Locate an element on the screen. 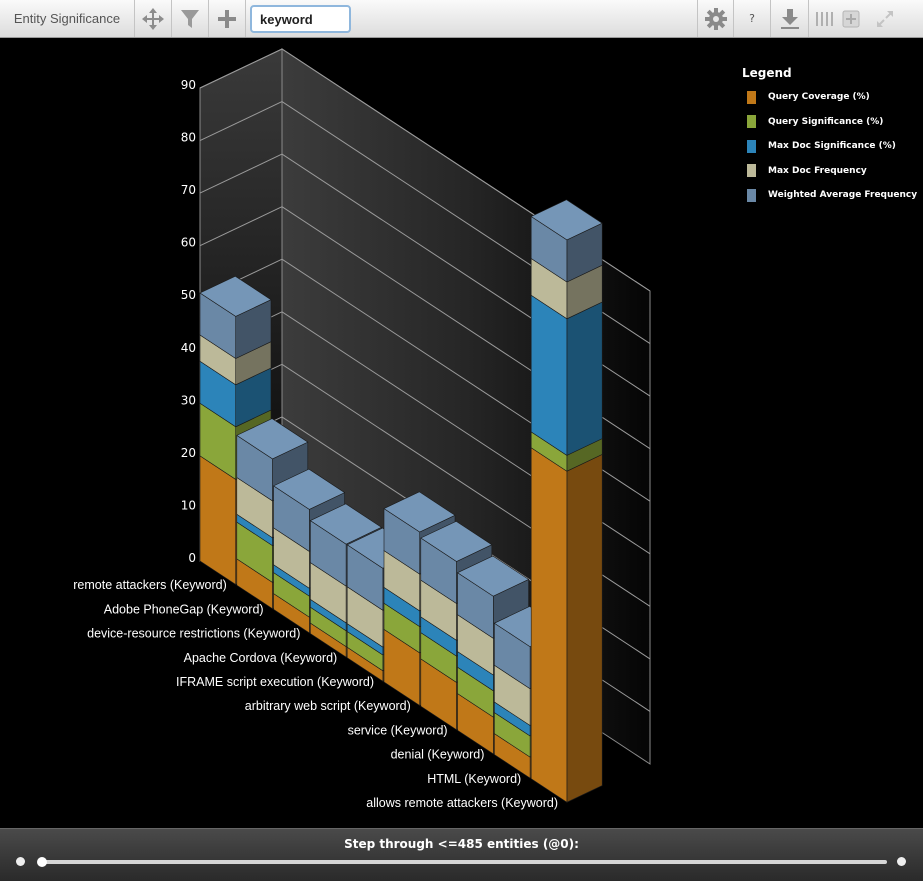 This screenshot has height=881, width=923. y-tick-label: 80 is located at coordinates (188, 138).